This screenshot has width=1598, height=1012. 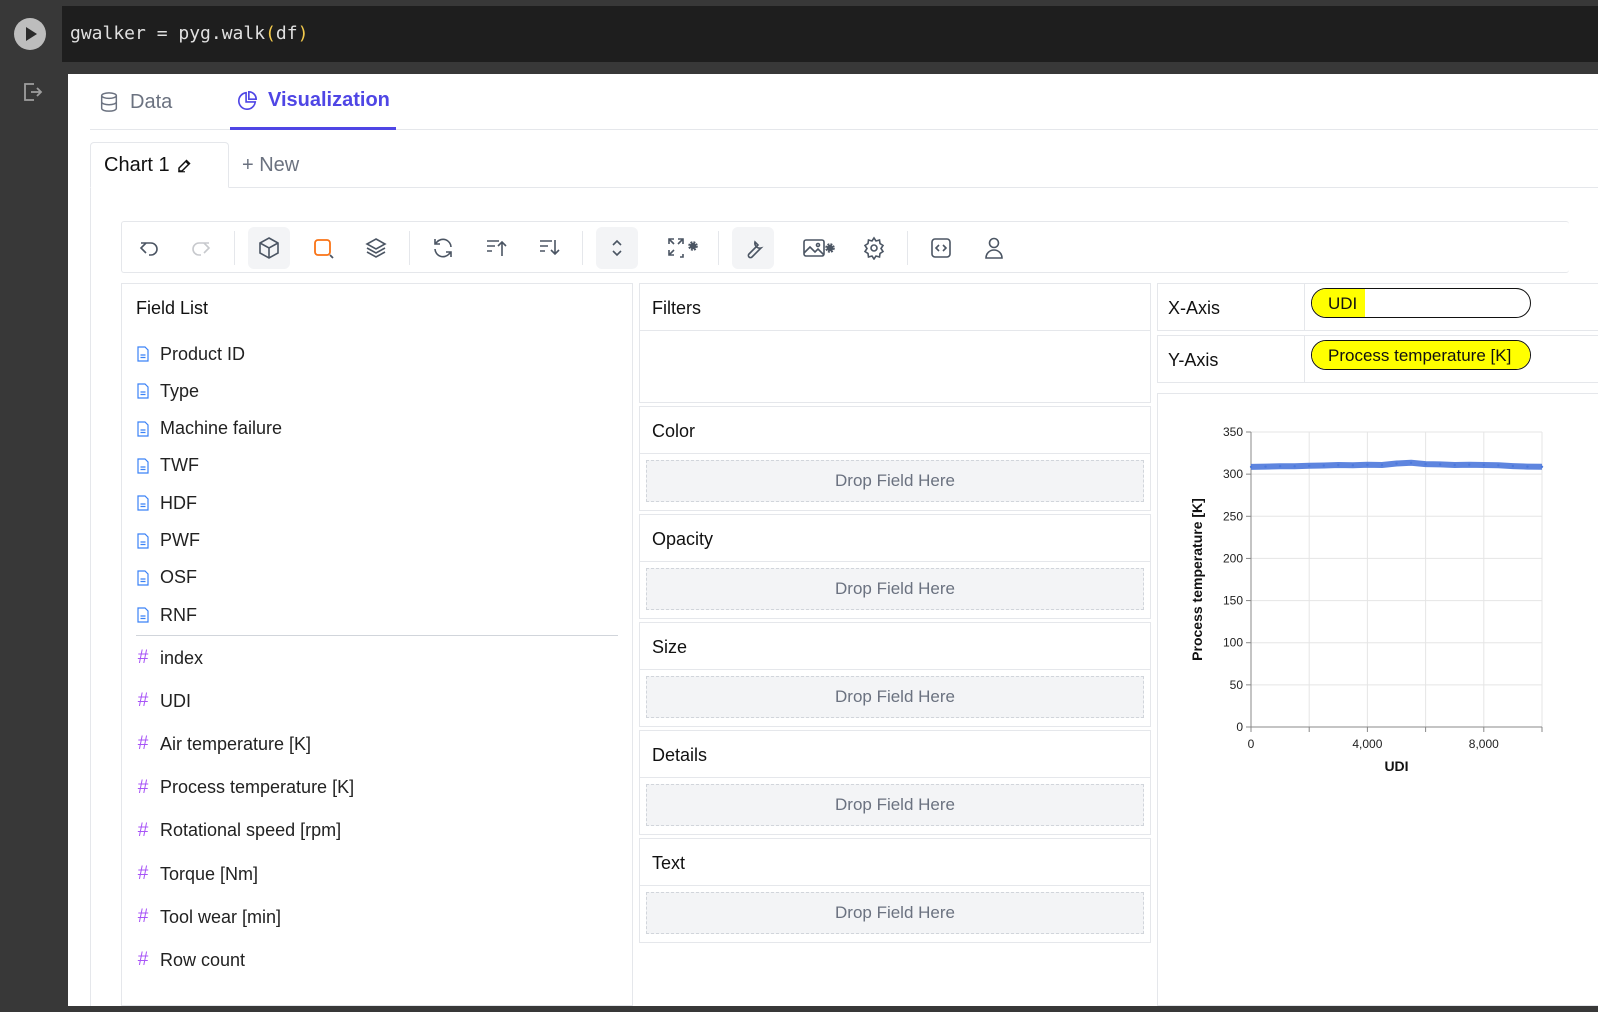 I want to click on filters-drop-area, so click(x=895, y=366).